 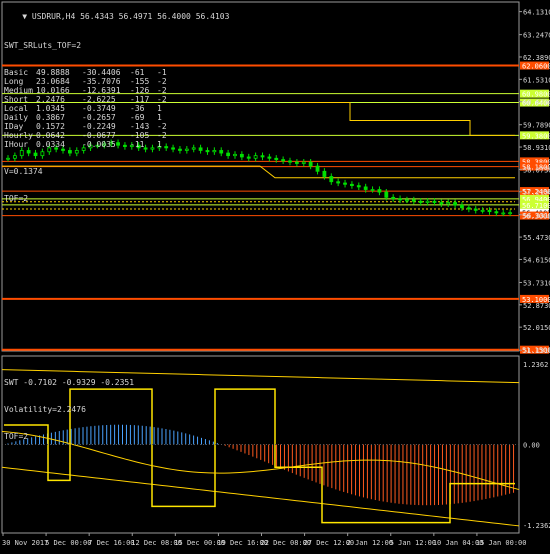 What do you see at coordinates (14, 81) in the screenshot?
I see `indicator-cell: Long` at bounding box center [14, 81].